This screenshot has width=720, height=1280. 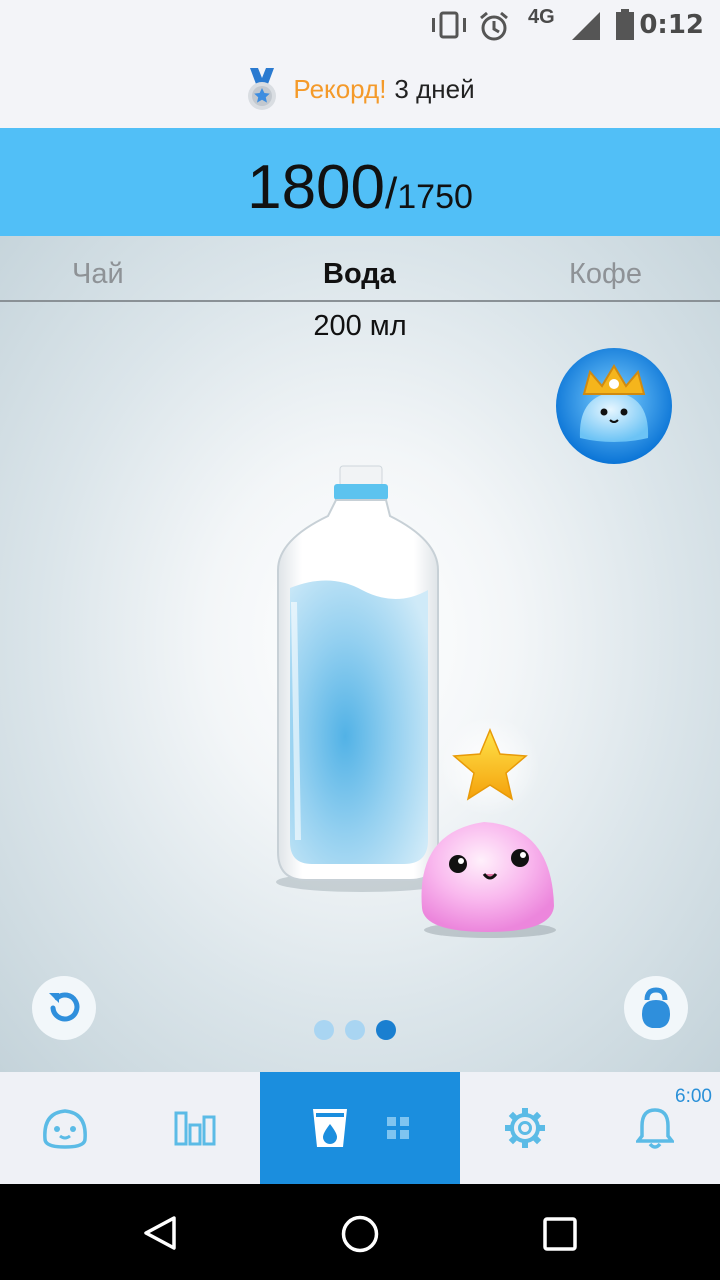 What do you see at coordinates (494, 26) in the screenshot?
I see `alarm-clock-icon` at bounding box center [494, 26].